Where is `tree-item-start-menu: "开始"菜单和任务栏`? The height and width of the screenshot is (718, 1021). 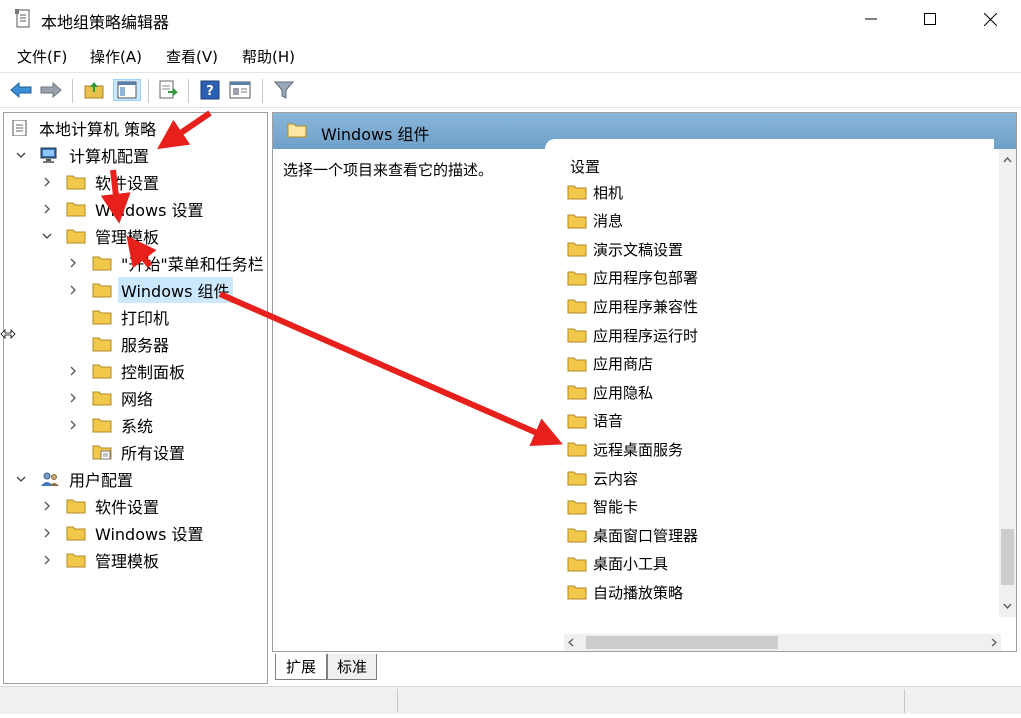
tree-item-start-menu: "开始"菜单和任务栏 is located at coordinates (166, 263).